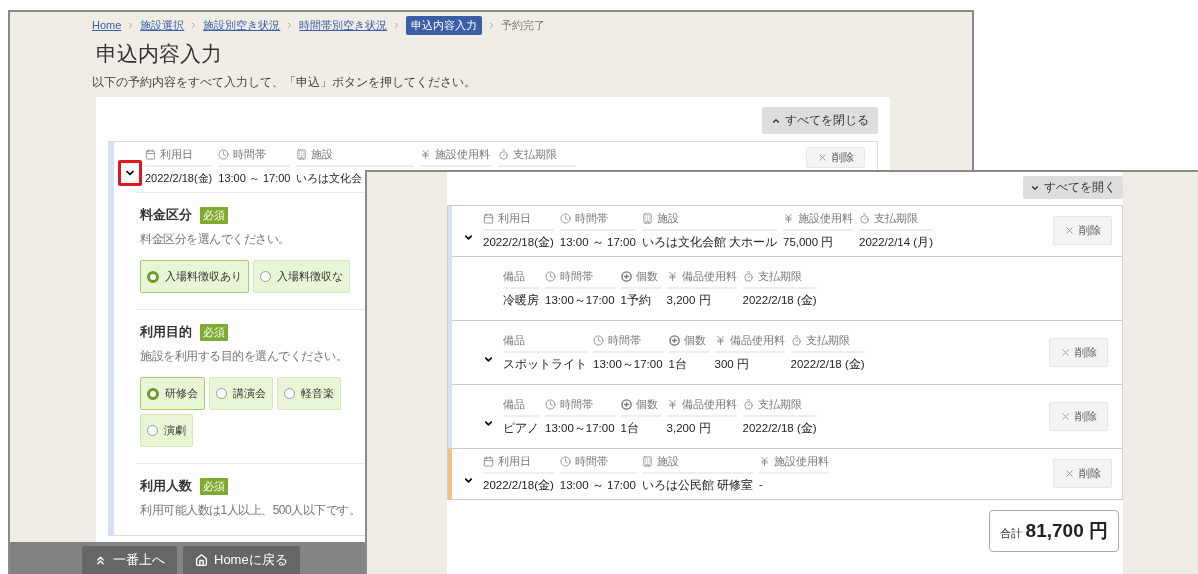 This screenshot has width=1198, height=574. I want to click on home-icon, so click(201, 560).